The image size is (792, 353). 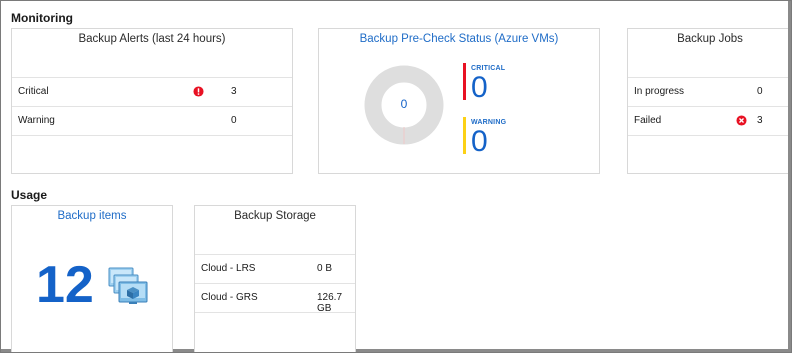 What do you see at coordinates (464, 81) in the screenshot?
I see `critical-status-bar` at bounding box center [464, 81].